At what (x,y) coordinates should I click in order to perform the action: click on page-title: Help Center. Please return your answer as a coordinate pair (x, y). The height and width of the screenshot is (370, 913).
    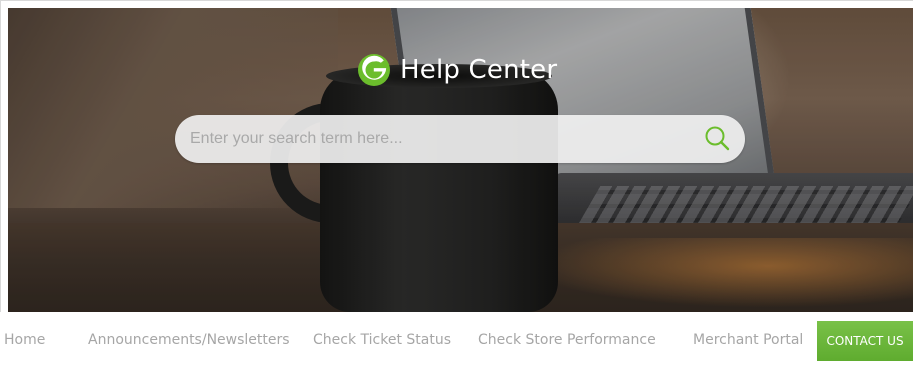
    Looking at the image, I should click on (479, 70).